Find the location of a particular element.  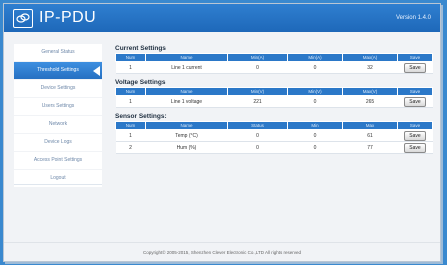

sidebar-item-device-settings: Device Settings is located at coordinates (58, 88).